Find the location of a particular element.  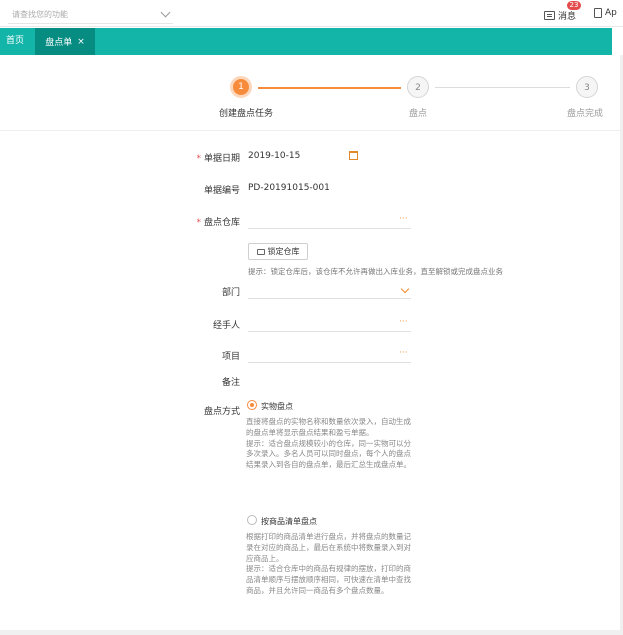

method-list-label: 按商品清单盘点 is located at coordinates (289, 521).